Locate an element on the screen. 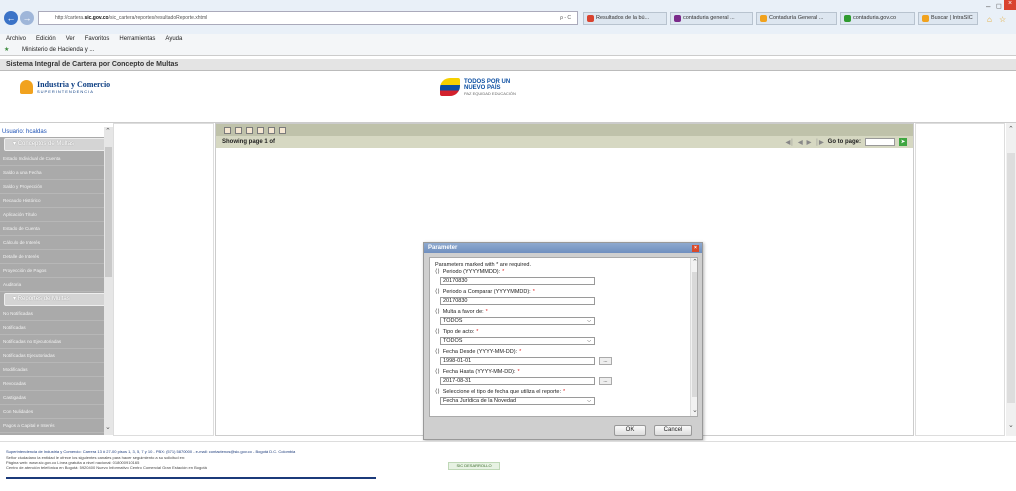 The height and width of the screenshot is (491, 1016). page-scrollbar: ⌃ ⌄ is located at coordinates (1011, 279).